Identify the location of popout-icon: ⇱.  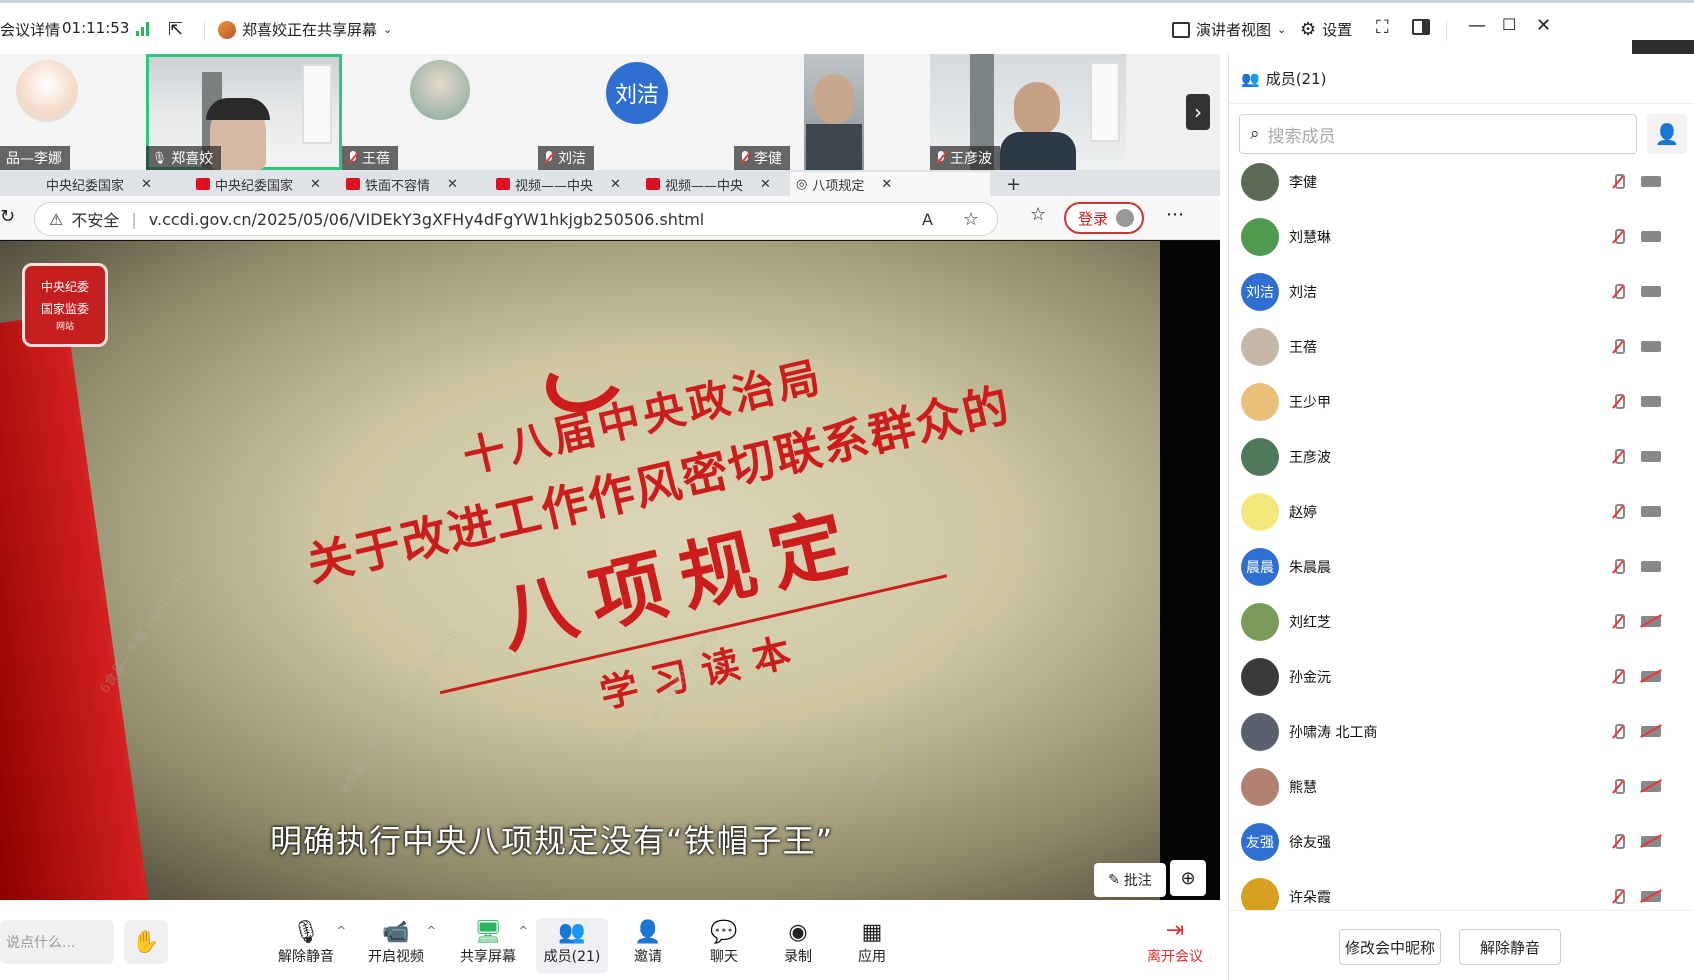
(175, 29).